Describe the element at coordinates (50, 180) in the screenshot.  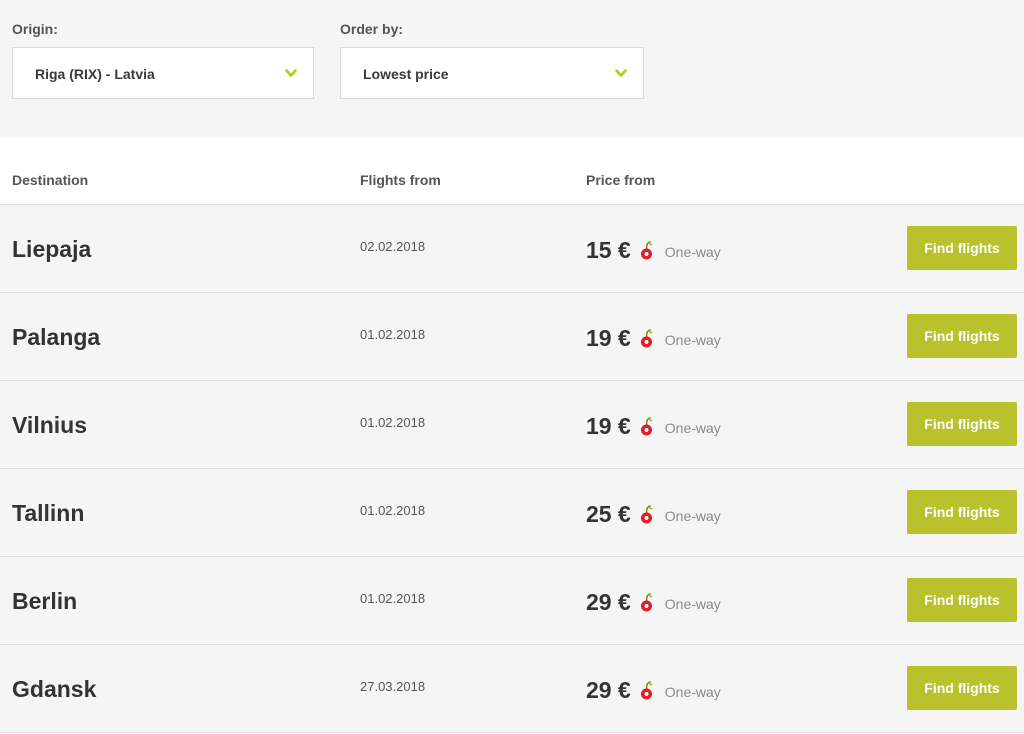
I see `header-destination: Destination` at that location.